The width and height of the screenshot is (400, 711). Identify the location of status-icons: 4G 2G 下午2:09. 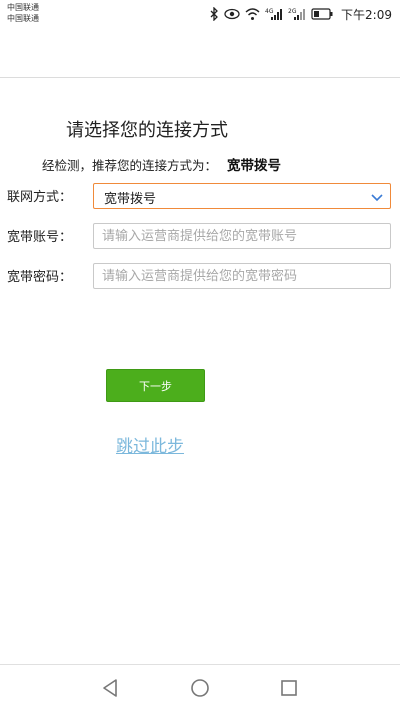
(301, 14).